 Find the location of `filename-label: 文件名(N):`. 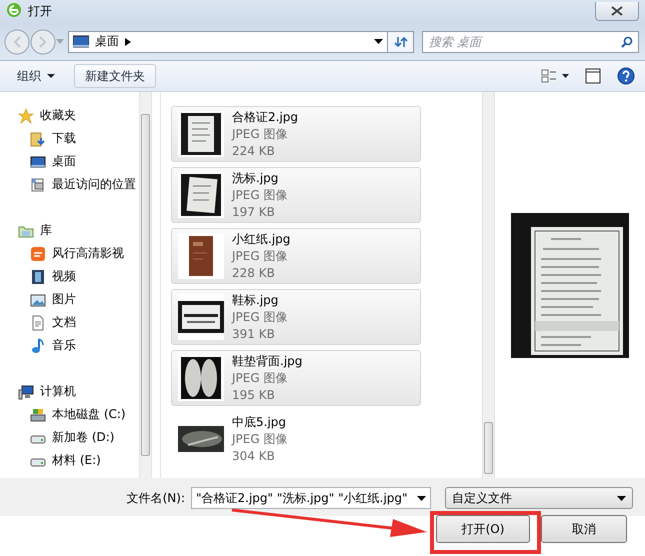

filename-label: 文件名(N): is located at coordinates (155, 498).